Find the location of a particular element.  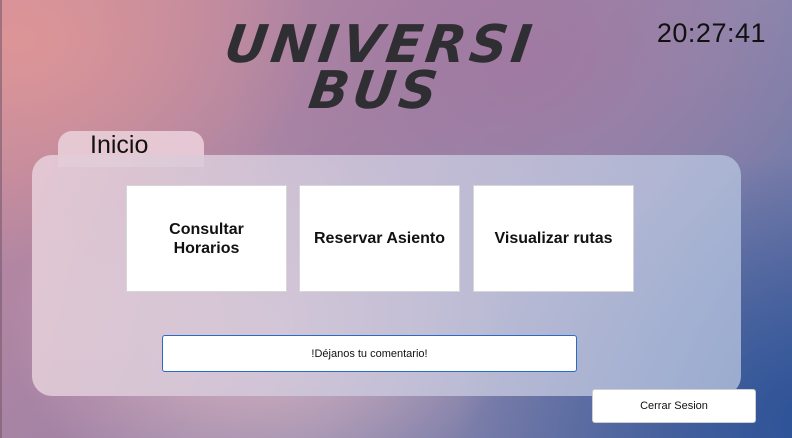

comment-button-label: !Déjanos tu comentario! is located at coordinates (369, 353).